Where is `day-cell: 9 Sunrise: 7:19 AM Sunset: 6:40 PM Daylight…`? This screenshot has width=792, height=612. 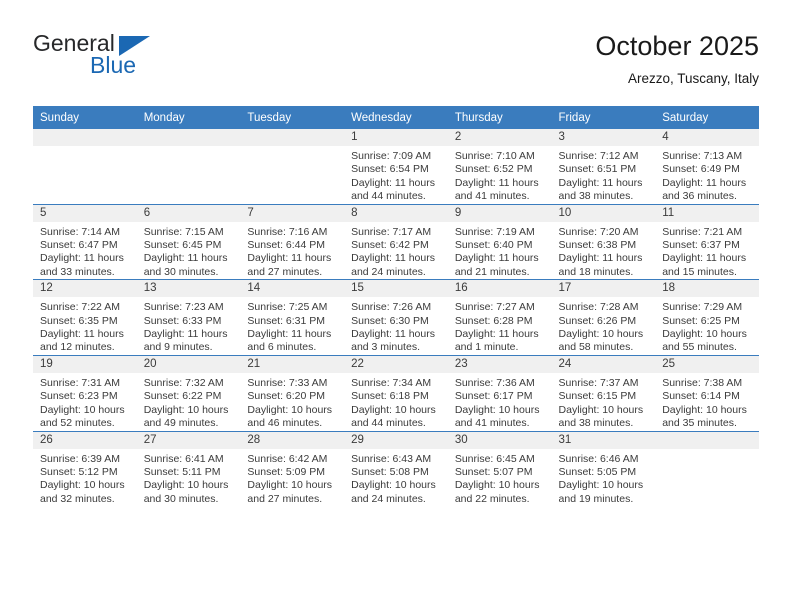
day-cell: 9 Sunrise: 7:19 AM Sunset: 6:40 PM Daylight… is located at coordinates (499, 241).